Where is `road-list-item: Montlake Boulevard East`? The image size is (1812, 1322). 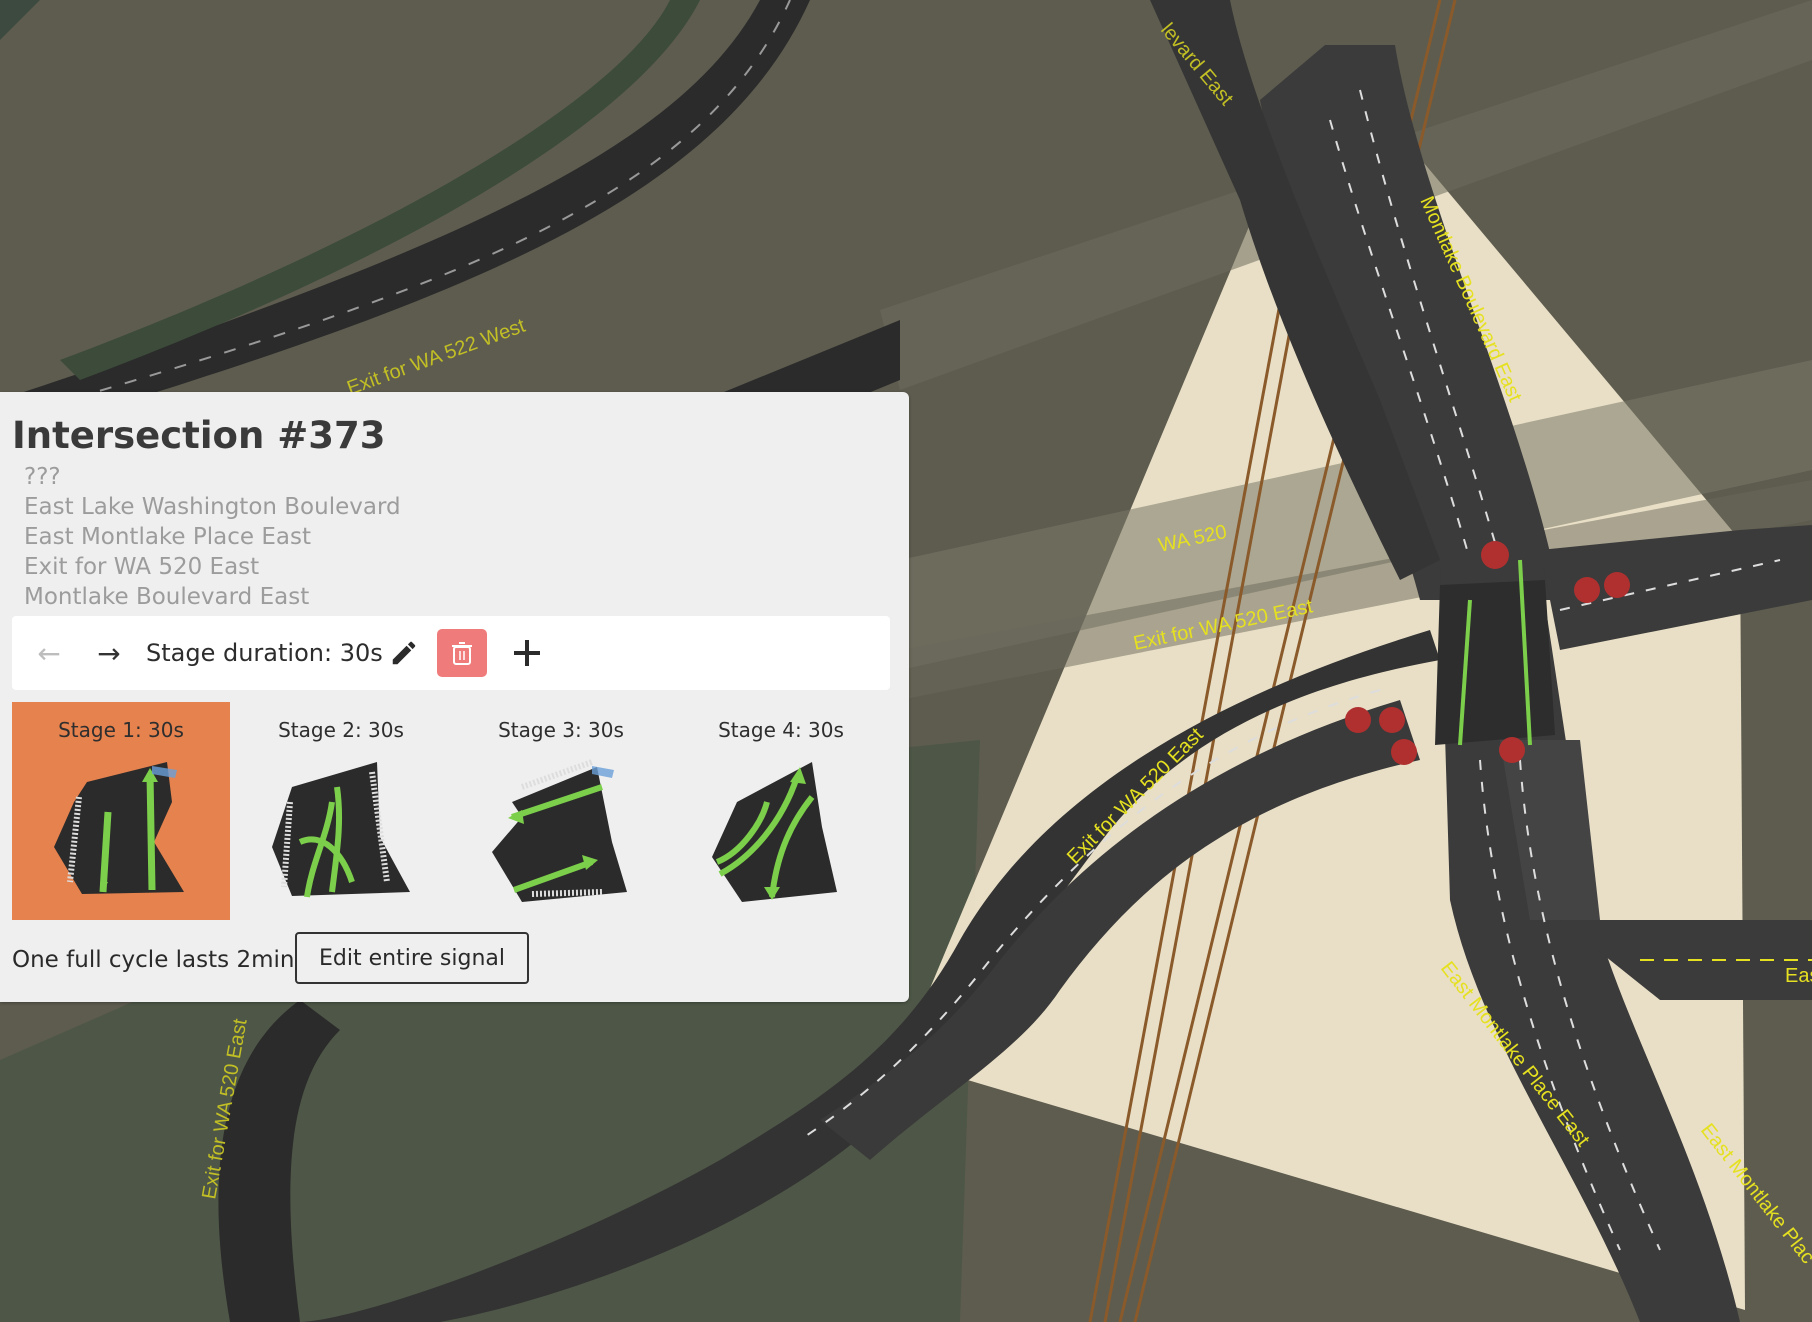 road-list-item: Montlake Boulevard East is located at coordinates (167, 597).